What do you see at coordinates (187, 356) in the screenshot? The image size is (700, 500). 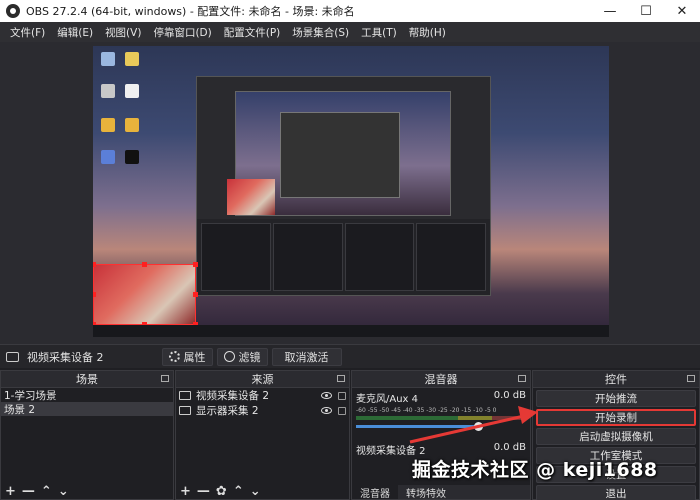 I see `properties-button: 属性` at bounding box center [187, 356].